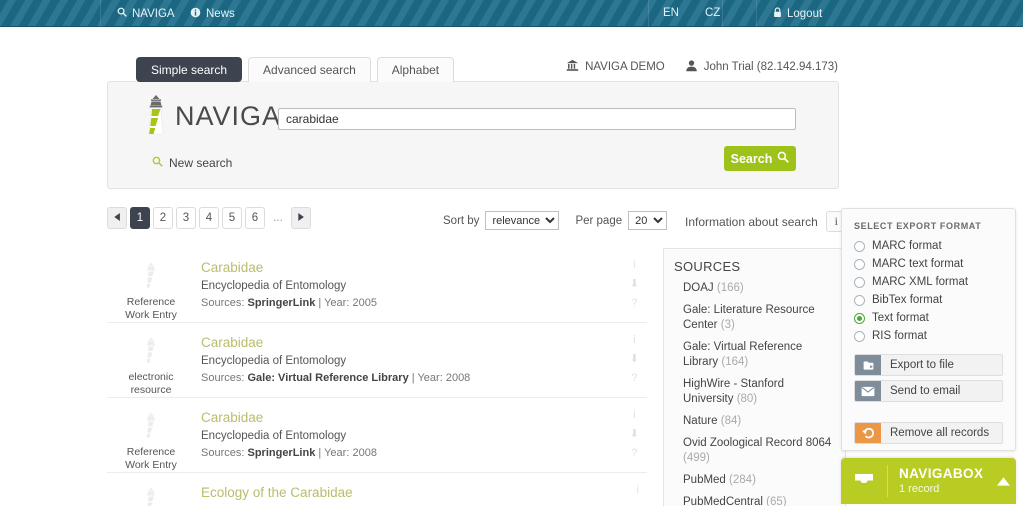 The height and width of the screenshot is (506, 1023). Describe the element at coordinates (232, 218) in the screenshot. I see `pagination-page-5: 5` at that location.